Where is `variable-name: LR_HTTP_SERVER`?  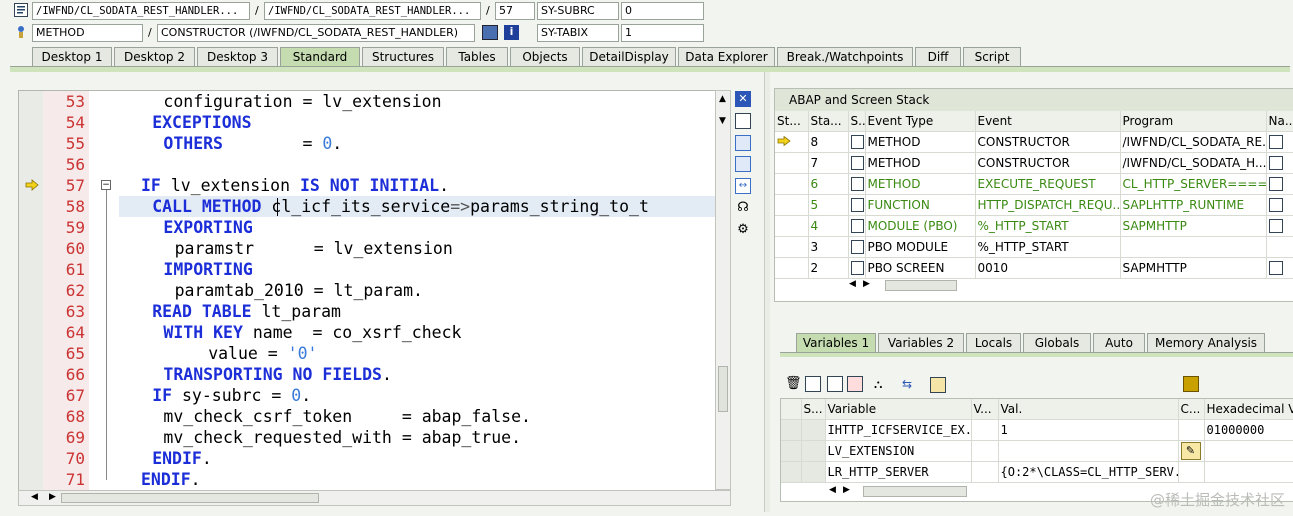 variable-name: LR_HTTP_SERVER is located at coordinates (898, 472).